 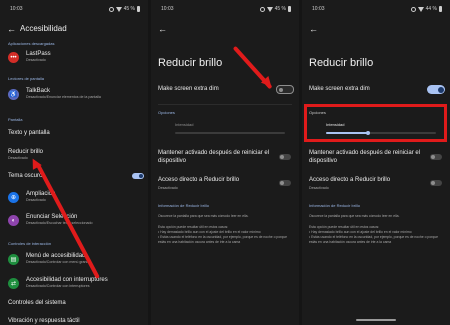 What do you see at coordinates (31, 43) in the screenshot?
I see `section-downloaded-apps: Aplicaciones descargadas` at bounding box center [31, 43].